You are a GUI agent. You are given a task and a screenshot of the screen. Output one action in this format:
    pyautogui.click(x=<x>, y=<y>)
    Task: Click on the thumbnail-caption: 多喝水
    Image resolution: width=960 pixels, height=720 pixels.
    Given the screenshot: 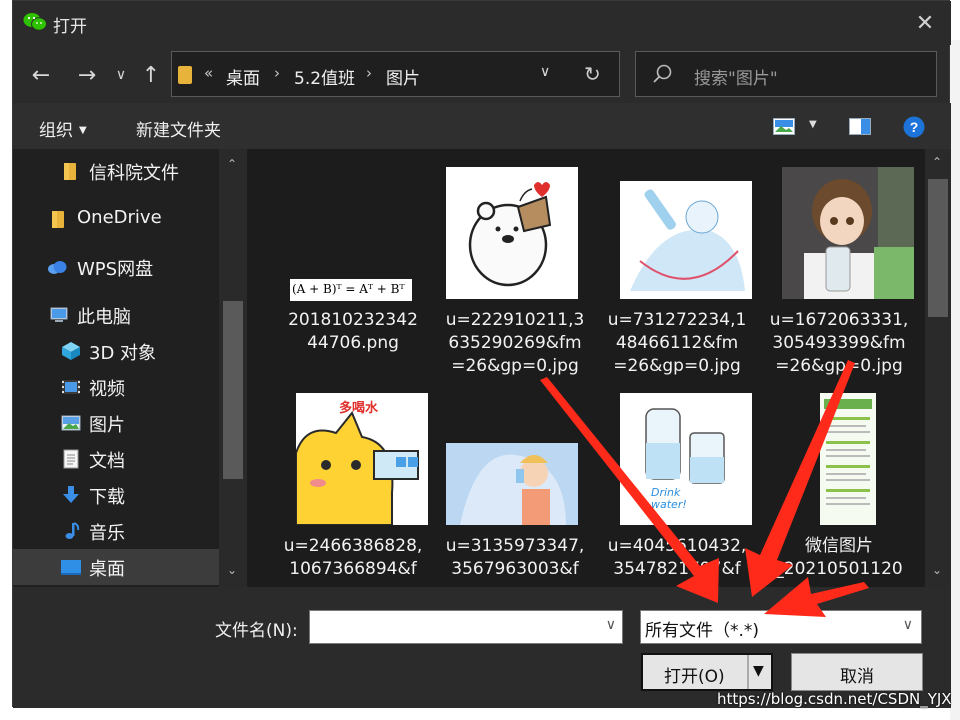 What is the action you would take?
    pyautogui.click(x=359, y=408)
    